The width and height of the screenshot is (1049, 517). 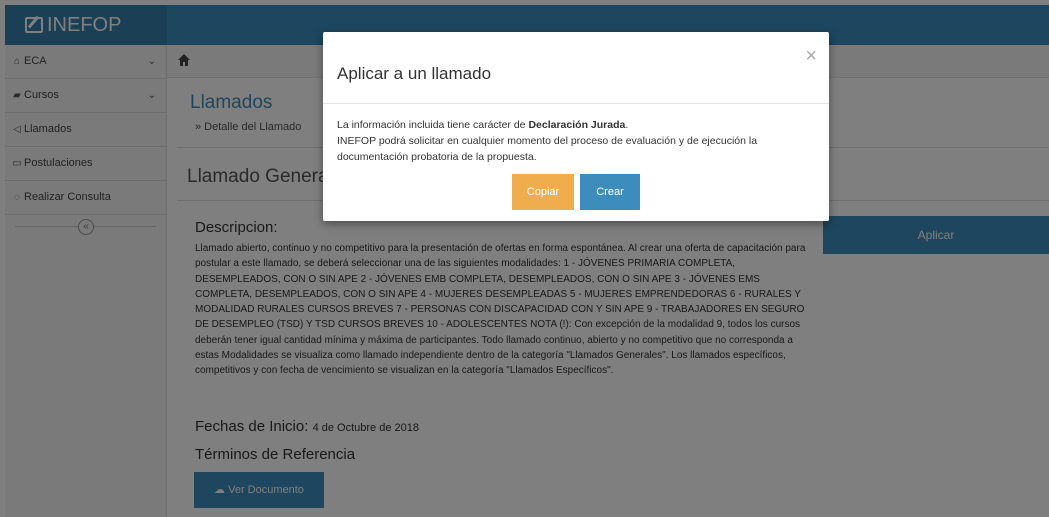 What do you see at coordinates (811, 56) in the screenshot?
I see `close-icon: ×` at bounding box center [811, 56].